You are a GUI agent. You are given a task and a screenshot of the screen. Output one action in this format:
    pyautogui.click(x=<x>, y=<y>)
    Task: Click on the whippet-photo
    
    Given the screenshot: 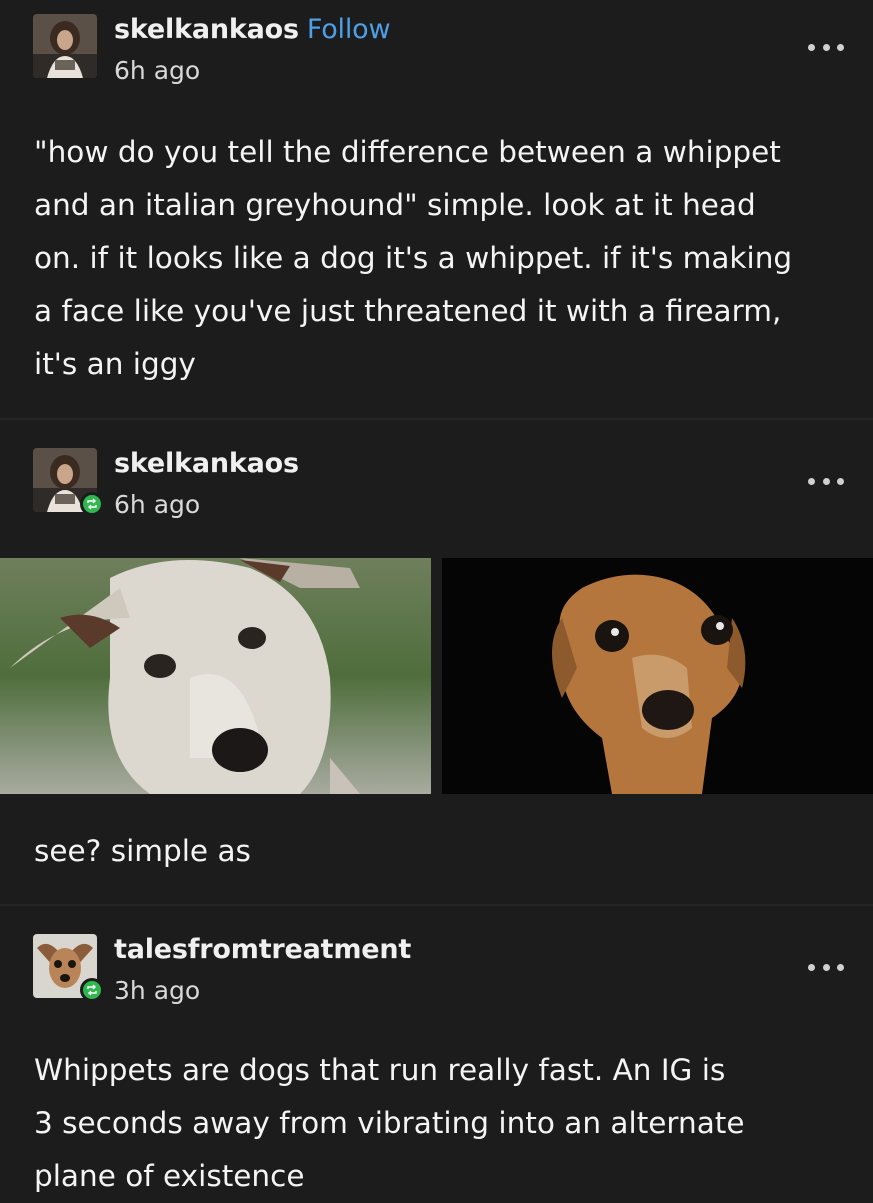 What is the action you would take?
    pyautogui.click(x=215, y=676)
    